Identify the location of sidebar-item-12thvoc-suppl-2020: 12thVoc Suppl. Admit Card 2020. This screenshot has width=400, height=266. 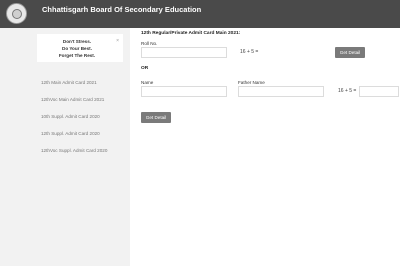
(74, 150).